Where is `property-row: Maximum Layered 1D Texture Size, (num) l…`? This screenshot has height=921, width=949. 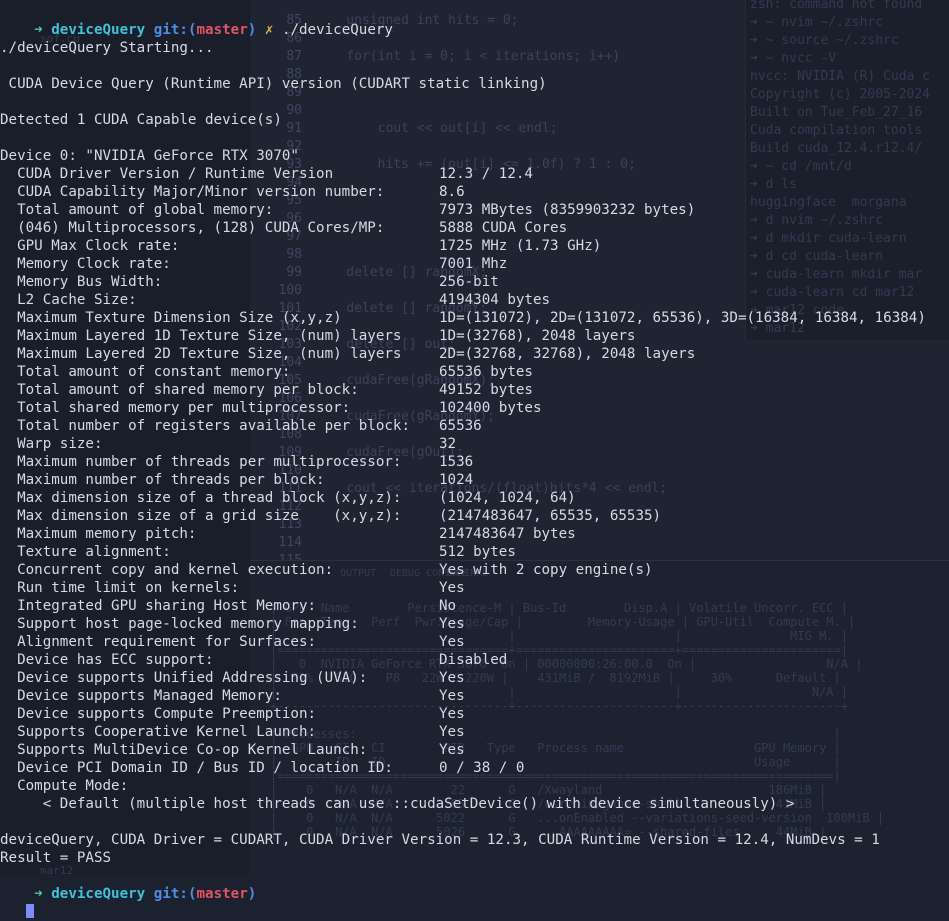 property-row: Maximum Layered 1D Texture Size, (num) l… is located at coordinates (474, 336).